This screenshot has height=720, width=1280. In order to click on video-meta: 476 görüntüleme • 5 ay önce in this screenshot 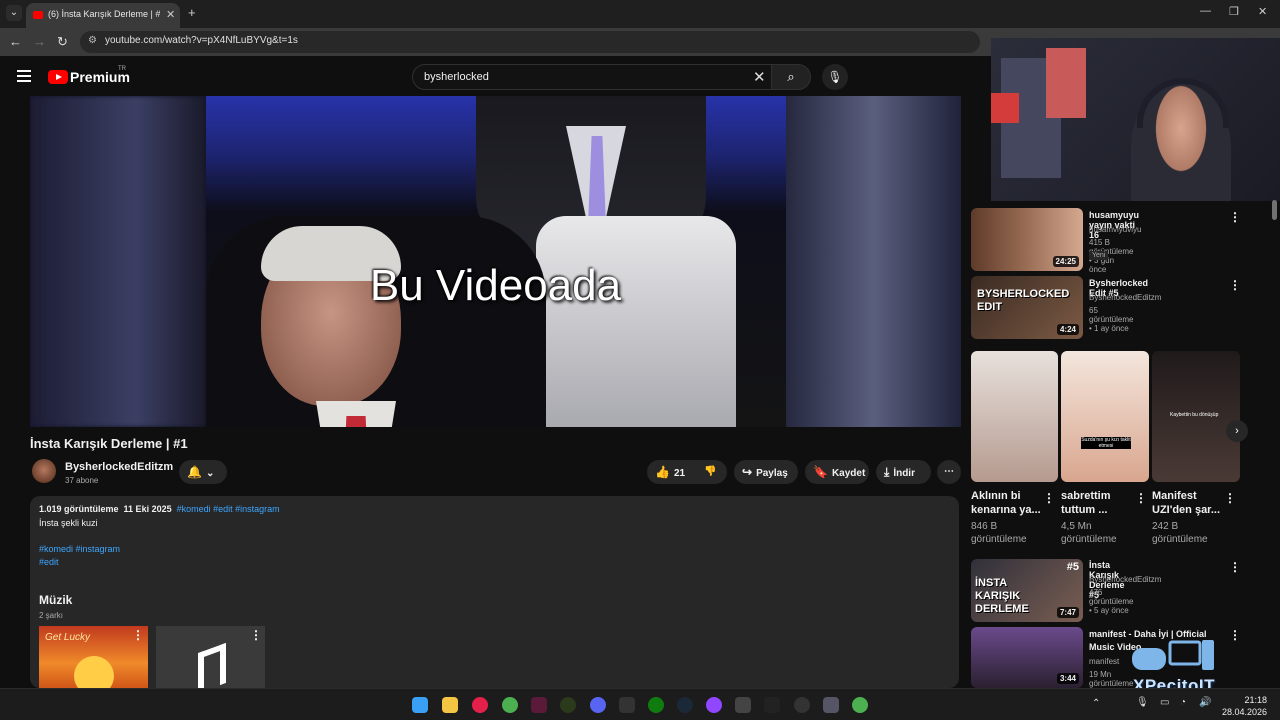, I will do `click(1111, 601)`.